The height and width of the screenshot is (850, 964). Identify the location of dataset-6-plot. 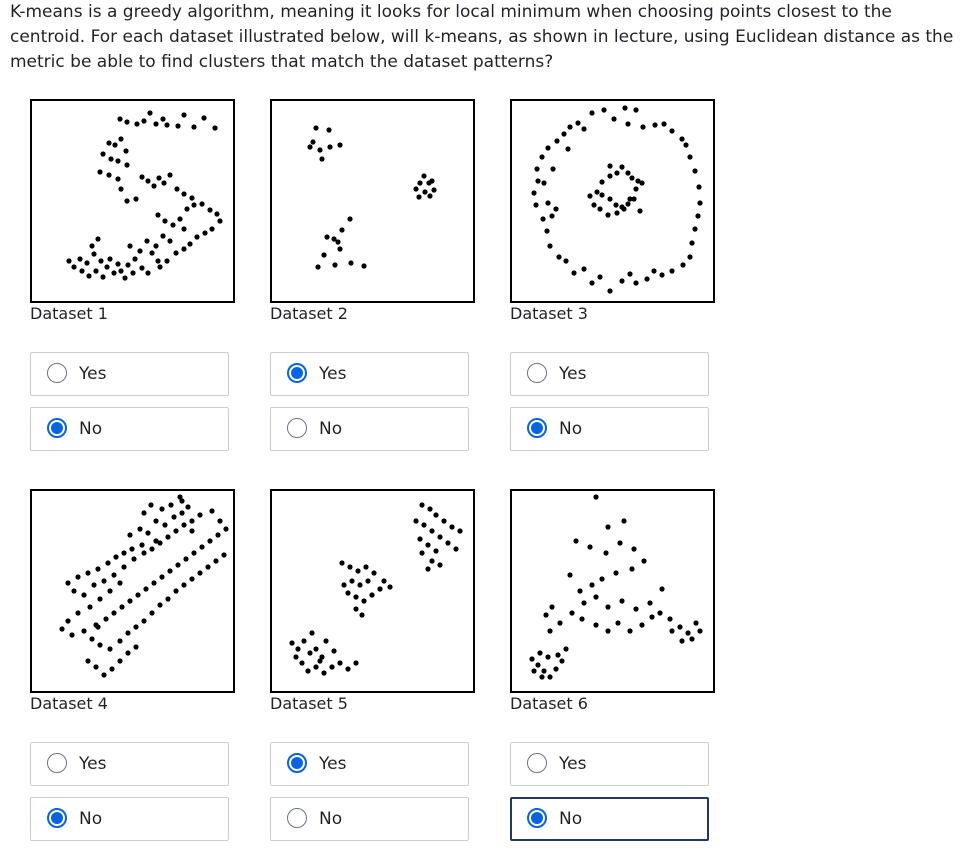
(612, 591).